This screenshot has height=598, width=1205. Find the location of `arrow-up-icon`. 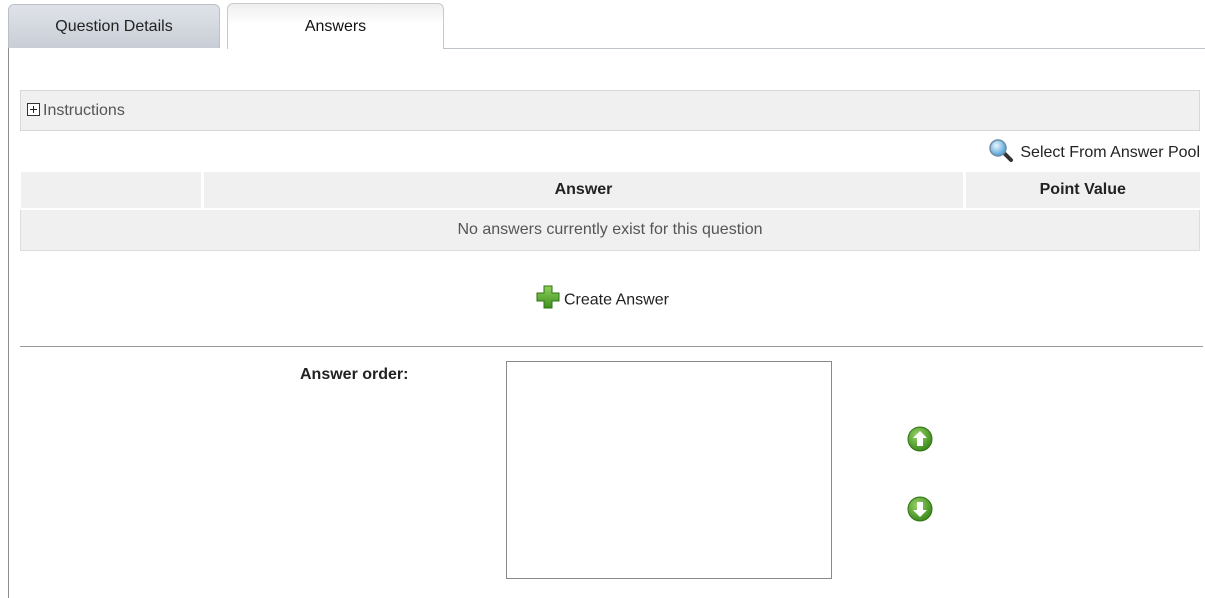

arrow-up-icon is located at coordinates (920, 439).